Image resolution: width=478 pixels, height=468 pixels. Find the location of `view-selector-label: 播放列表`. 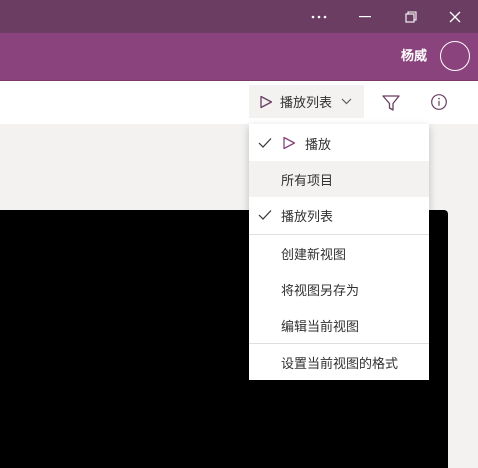

view-selector-label: 播放列表 is located at coordinates (306, 103).